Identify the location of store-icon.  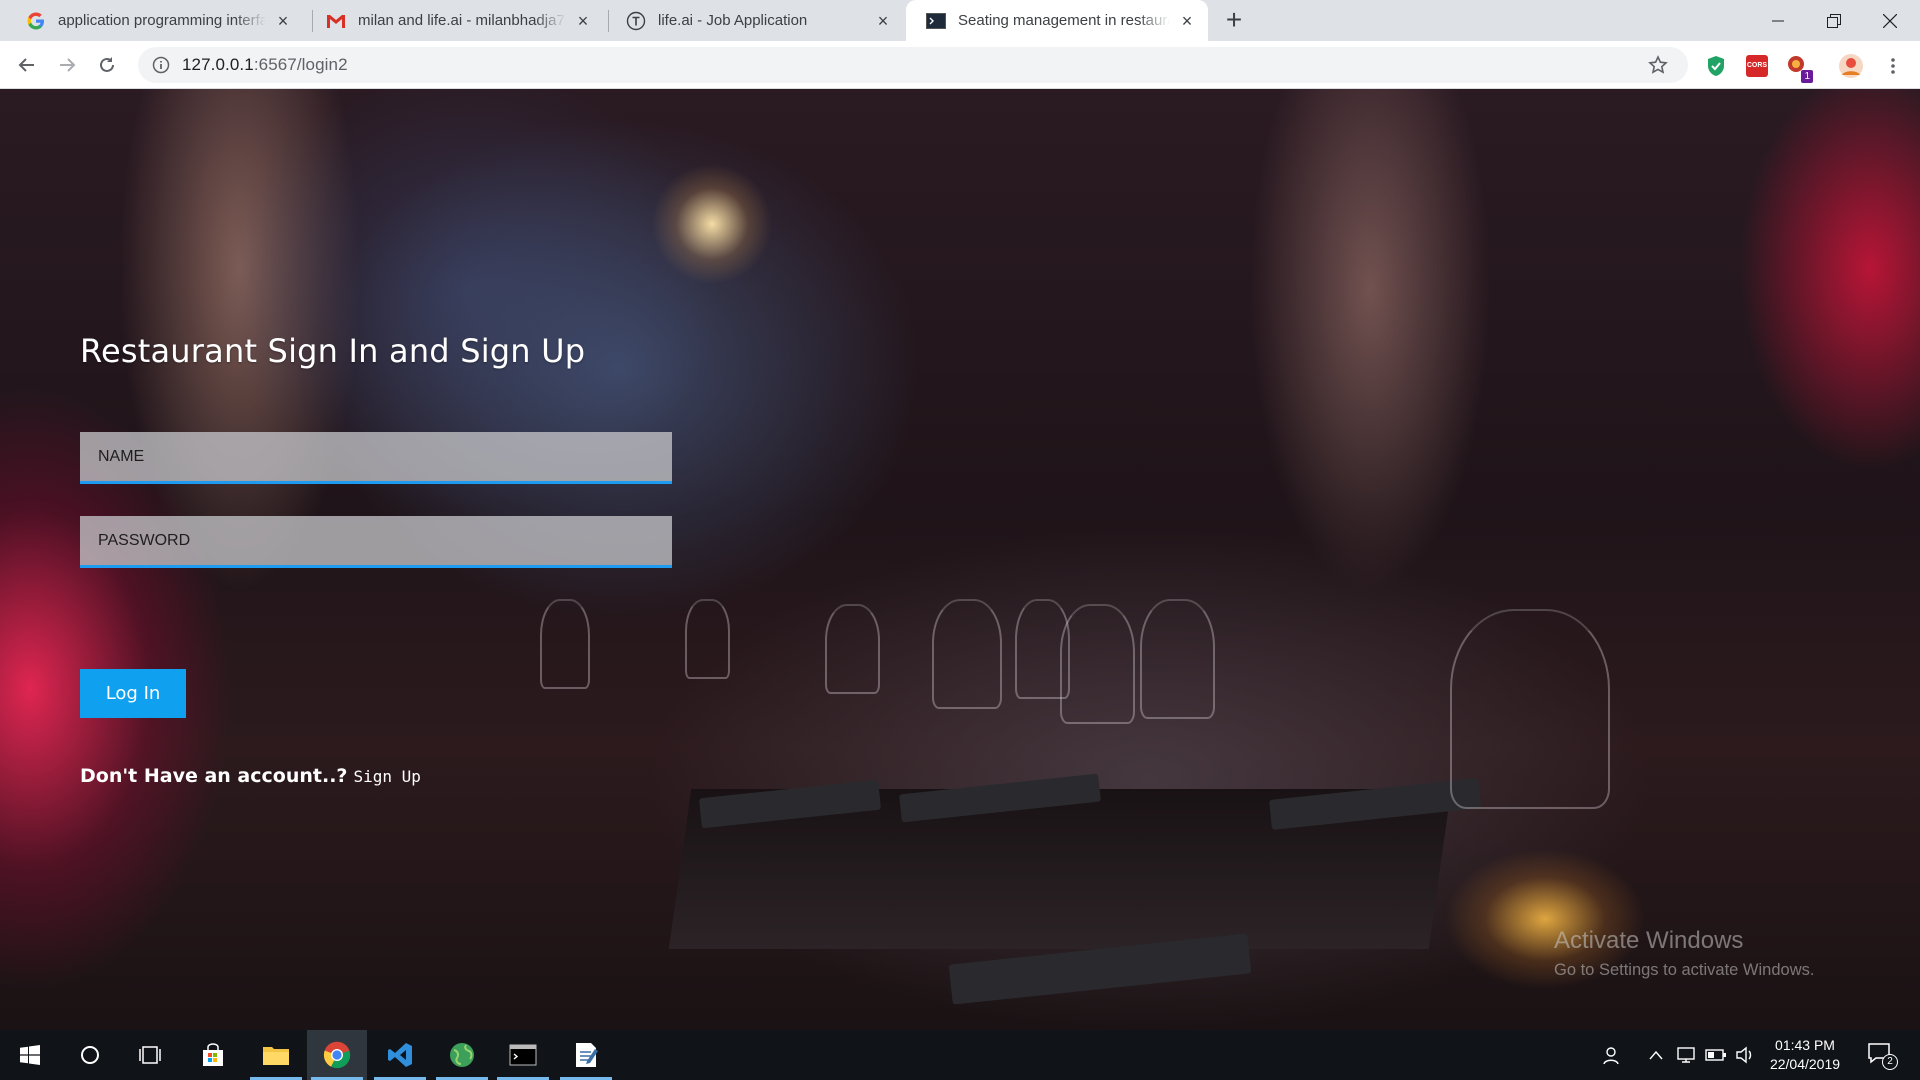
(213, 1055).